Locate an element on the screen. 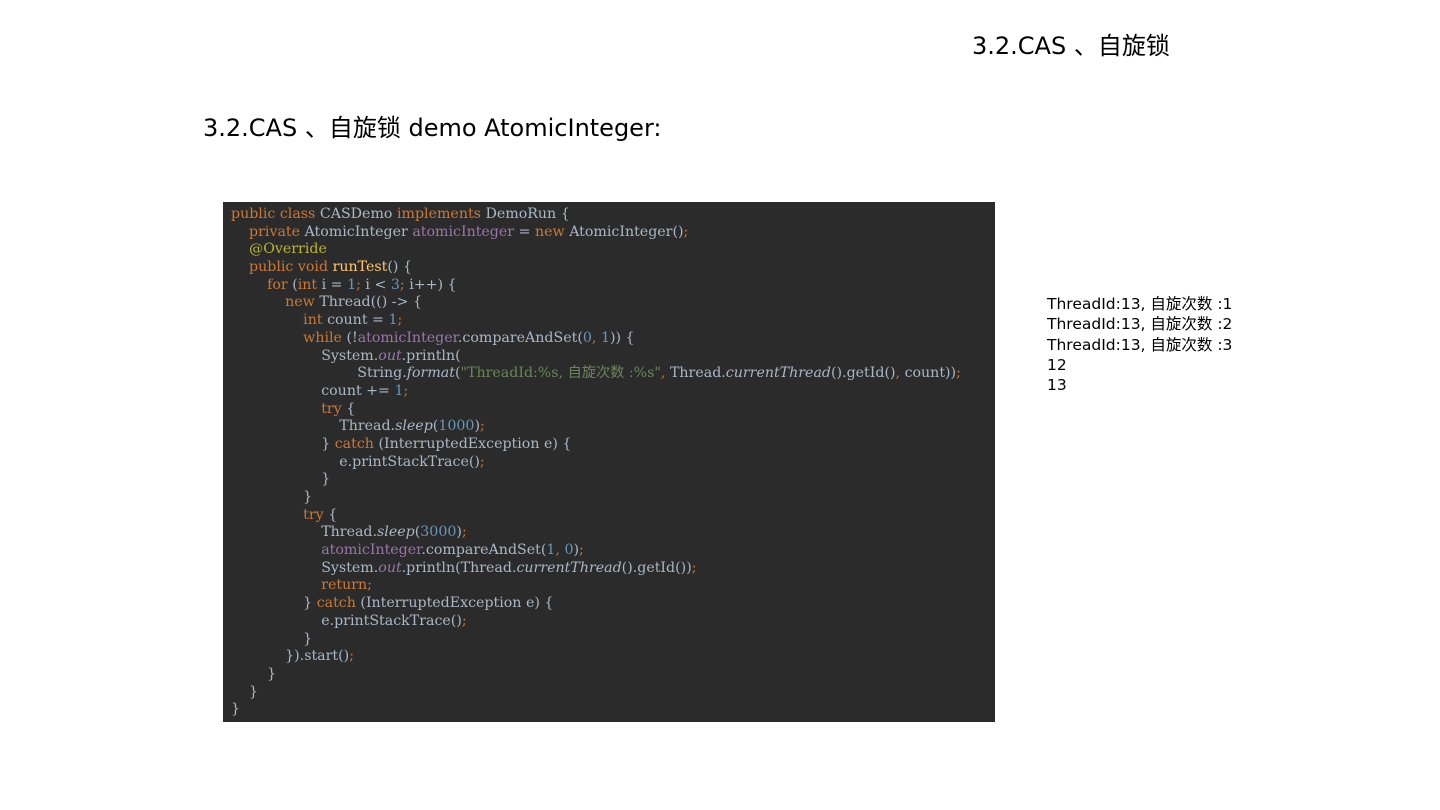 The width and height of the screenshot is (1440, 810). code-token: e.printStackTrace() is located at coordinates (355, 461).